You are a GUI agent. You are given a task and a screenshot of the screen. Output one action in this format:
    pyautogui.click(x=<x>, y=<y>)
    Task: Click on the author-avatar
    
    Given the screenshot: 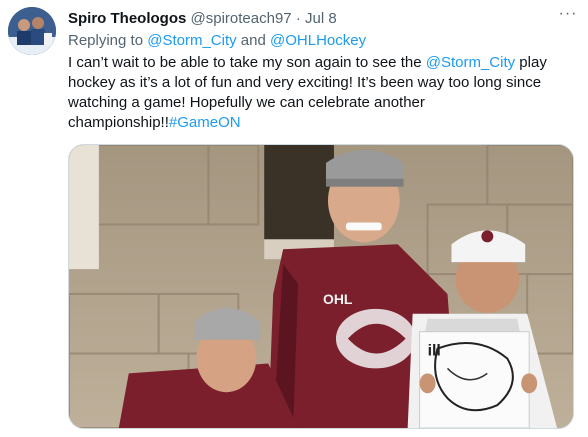 What is the action you would take?
    pyautogui.click(x=32, y=31)
    